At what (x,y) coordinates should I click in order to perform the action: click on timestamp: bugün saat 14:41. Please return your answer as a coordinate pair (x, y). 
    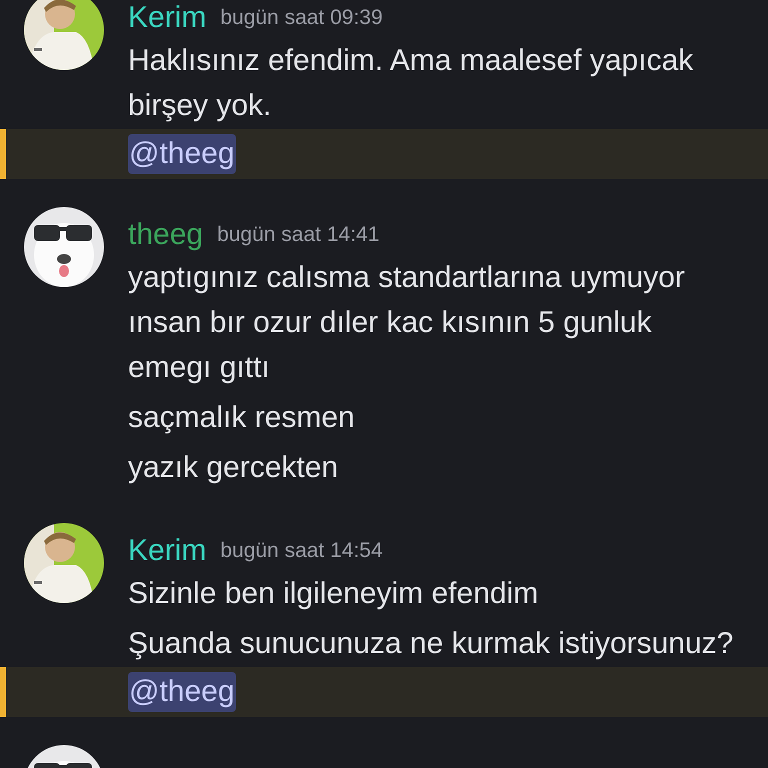
    Looking at the image, I should click on (298, 235).